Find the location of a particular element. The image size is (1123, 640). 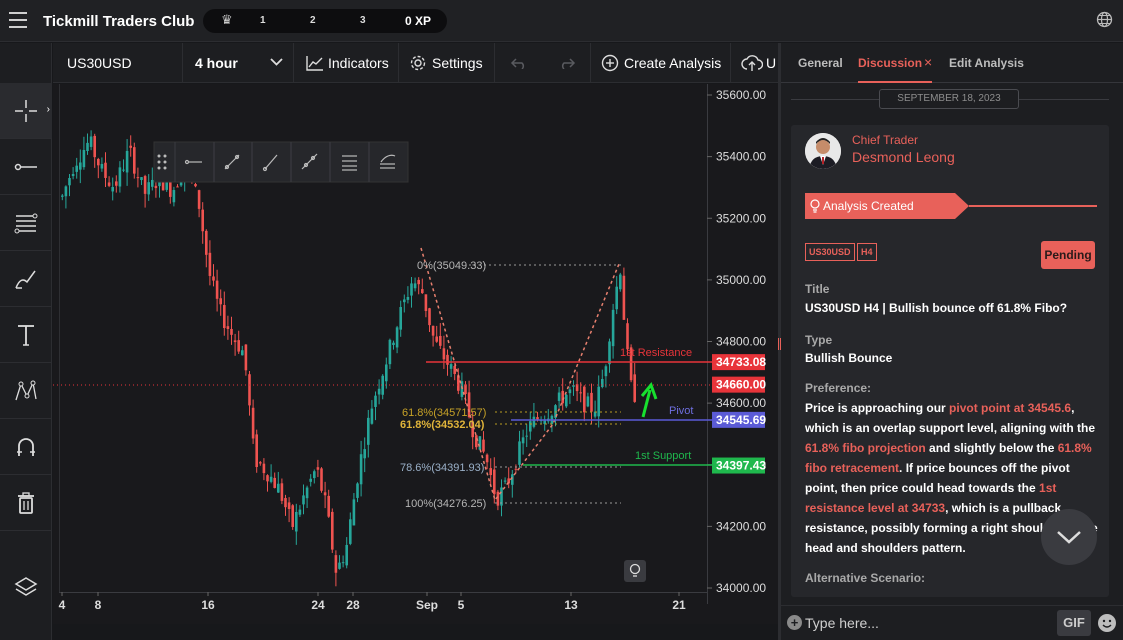

globe-icon is located at coordinates (1104, 22).